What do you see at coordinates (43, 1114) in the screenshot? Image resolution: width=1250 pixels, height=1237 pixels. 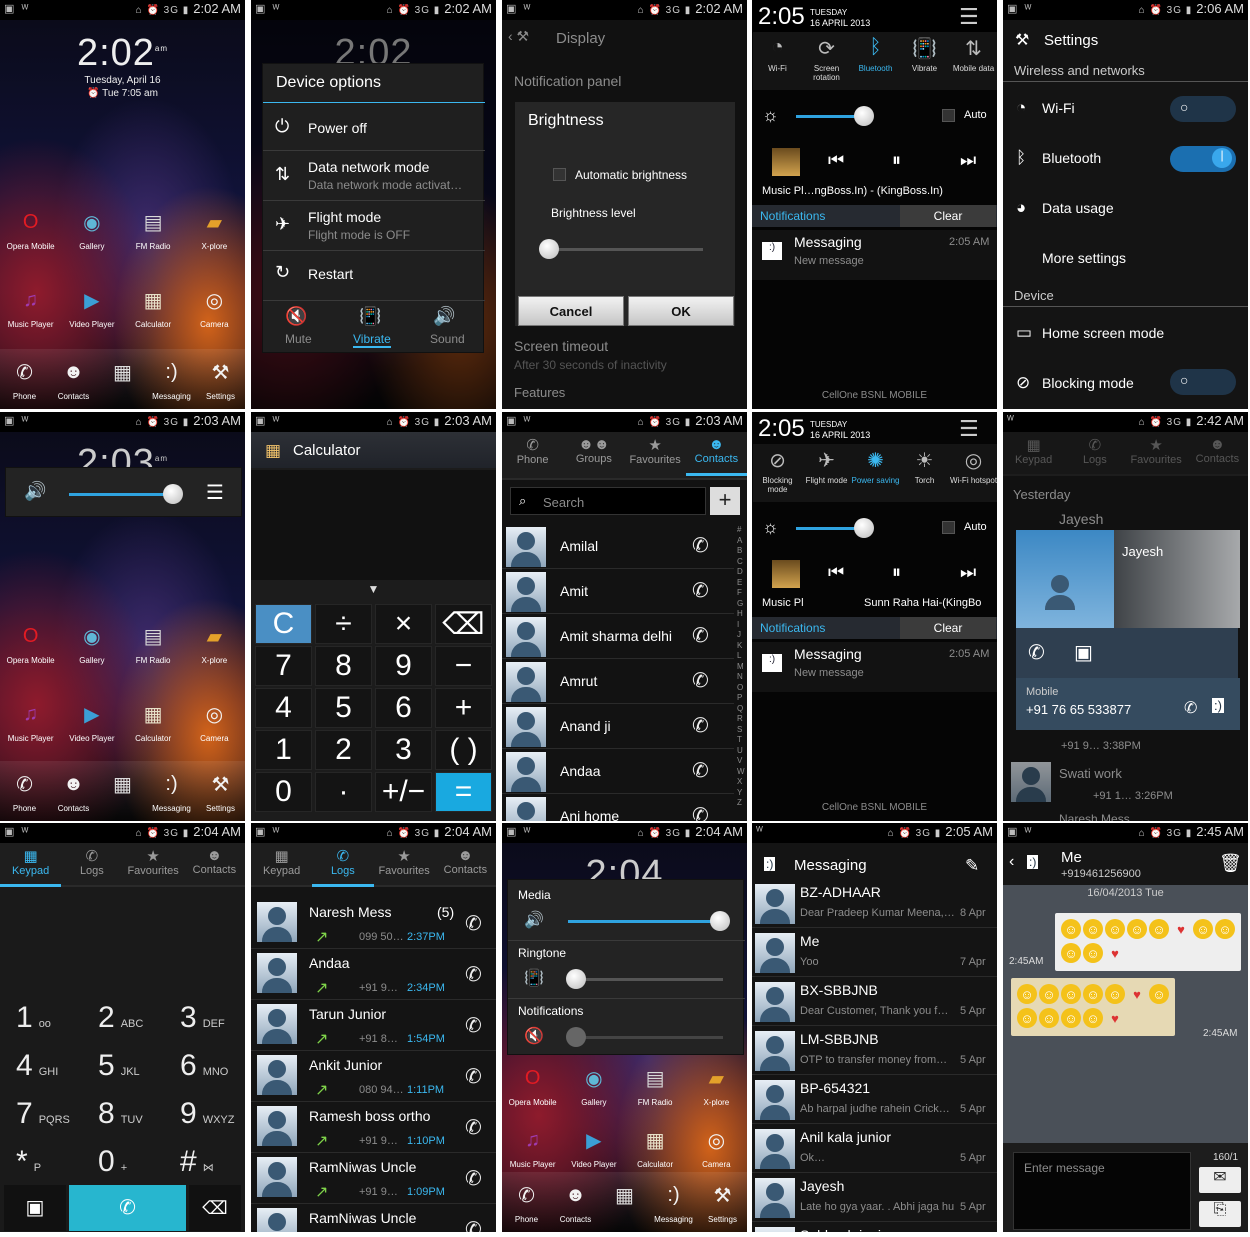 I see `dialpad-key: 7 PQRS` at bounding box center [43, 1114].